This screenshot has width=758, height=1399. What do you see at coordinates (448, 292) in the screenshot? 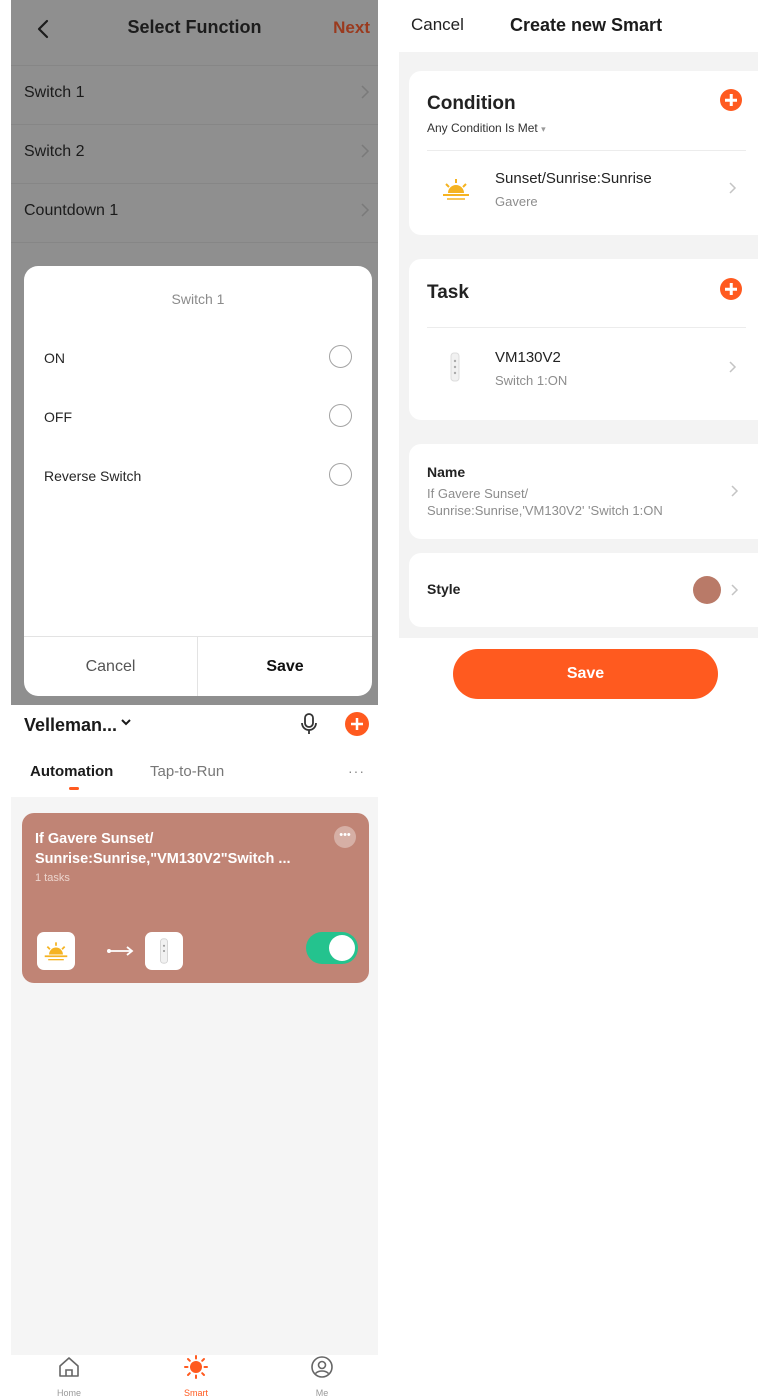
I see `task-title: Task` at bounding box center [448, 292].